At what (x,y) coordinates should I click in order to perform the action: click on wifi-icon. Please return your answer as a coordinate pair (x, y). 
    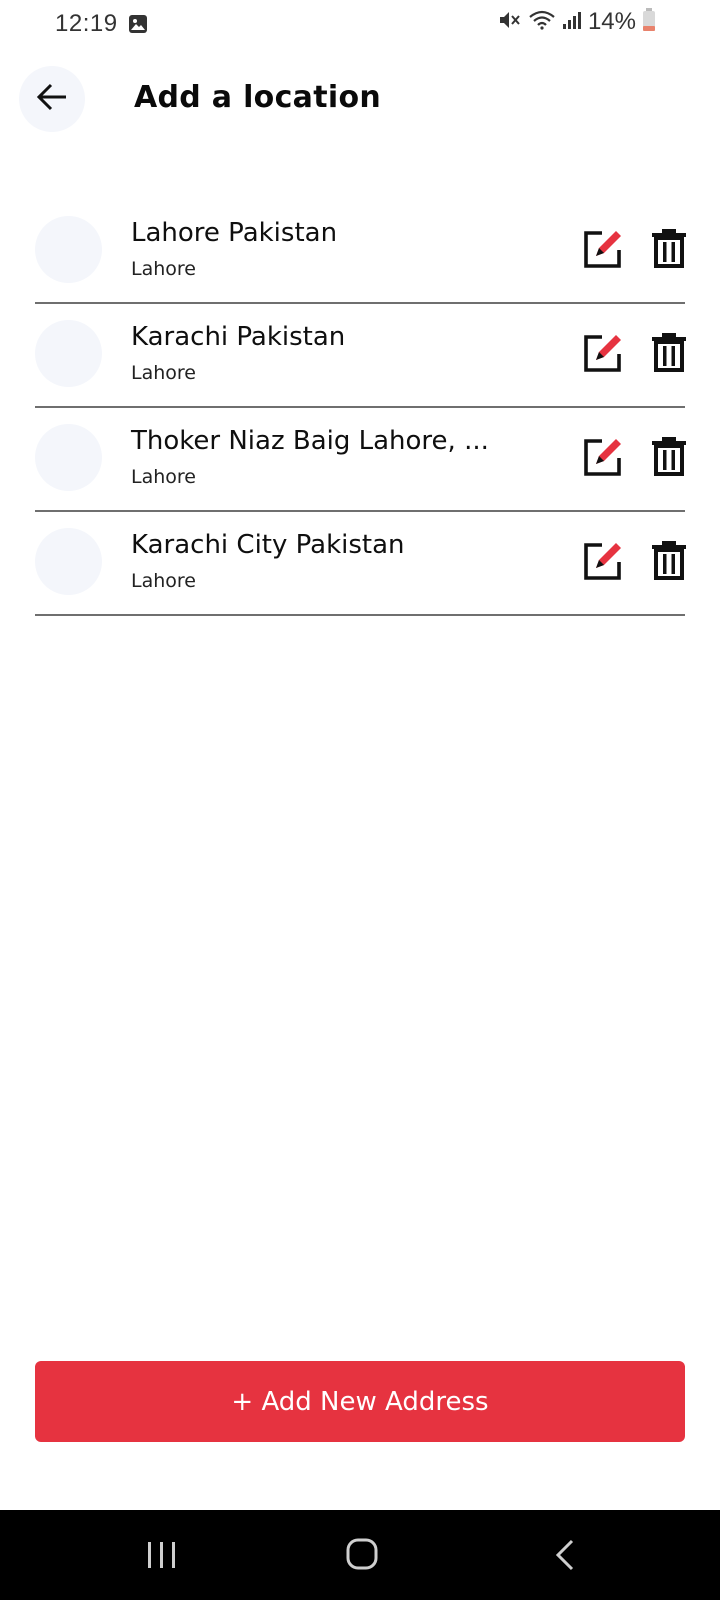
    Looking at the image, I should click on (542, 22).